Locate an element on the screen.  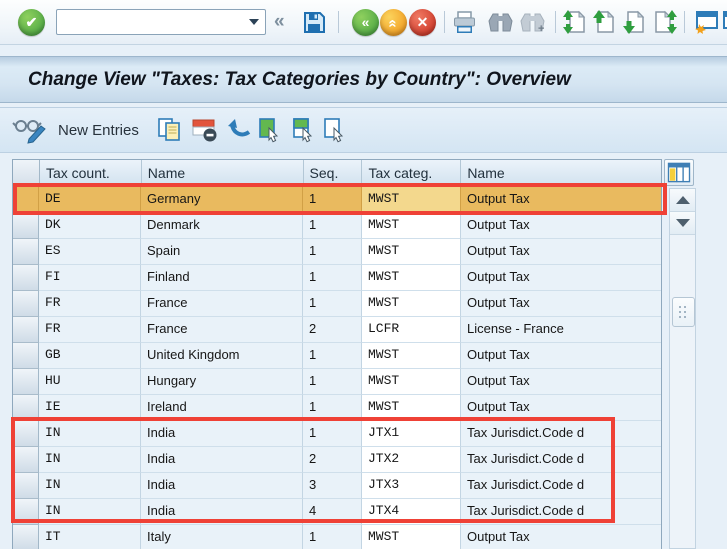
deselect-all-button is located at coordinates (335, 130).